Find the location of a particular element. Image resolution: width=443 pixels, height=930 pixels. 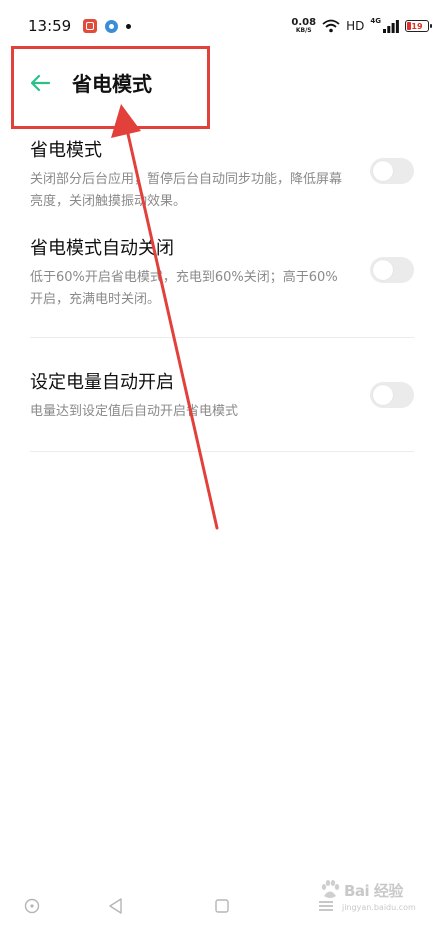

circle-icon is located at coordinates (32, 906).